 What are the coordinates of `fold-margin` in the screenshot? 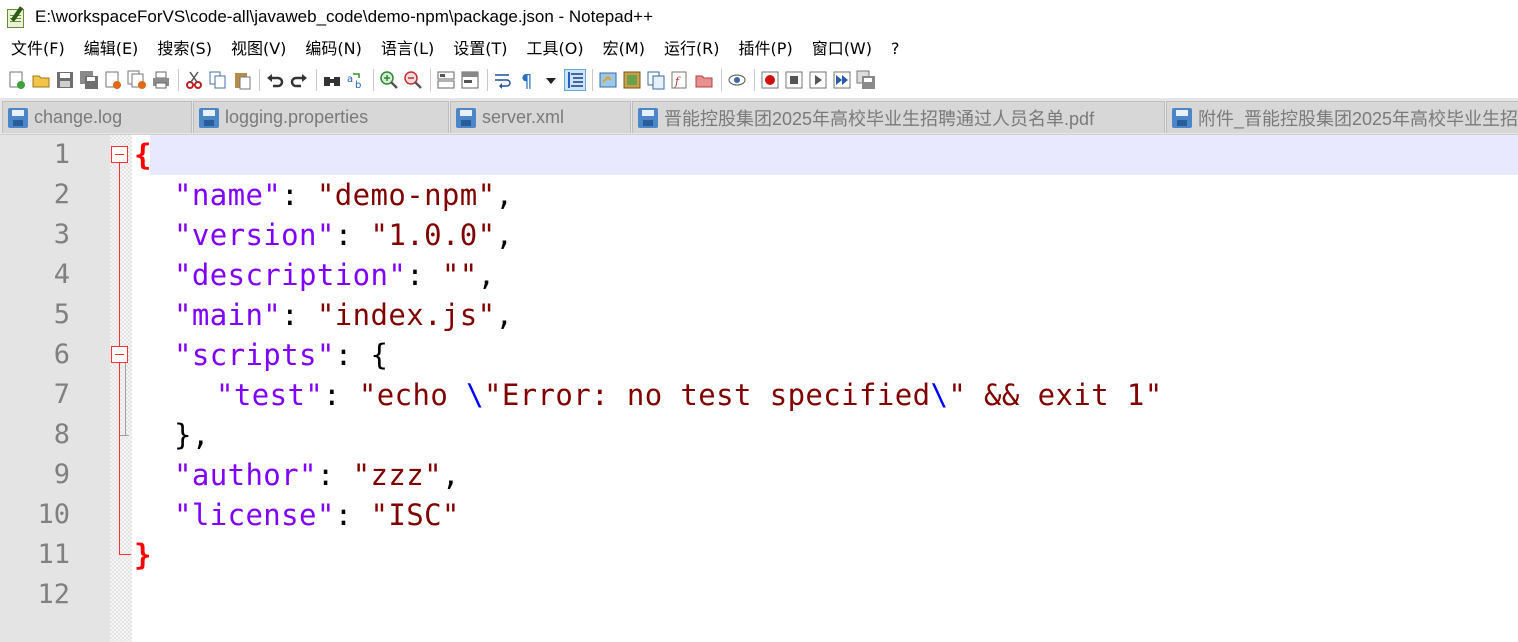 It's located at (121, 388).